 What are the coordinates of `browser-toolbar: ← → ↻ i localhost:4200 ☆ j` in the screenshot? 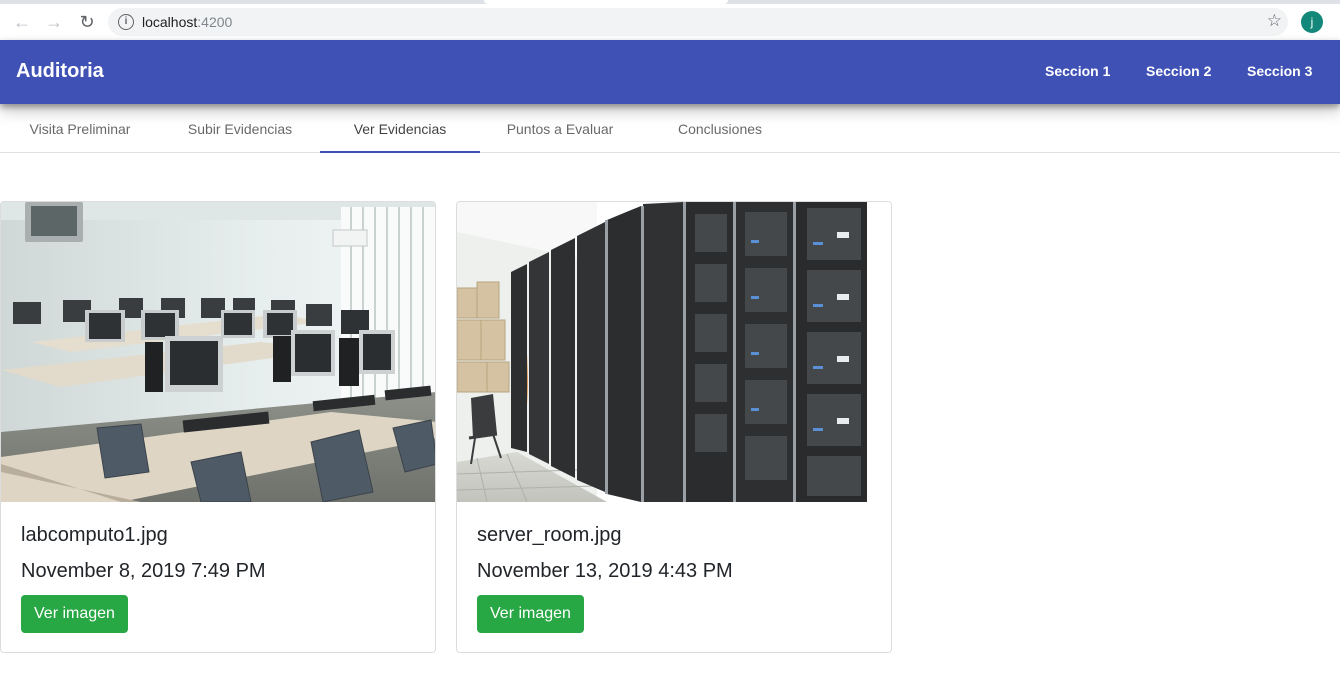 It's located at (670, 22).